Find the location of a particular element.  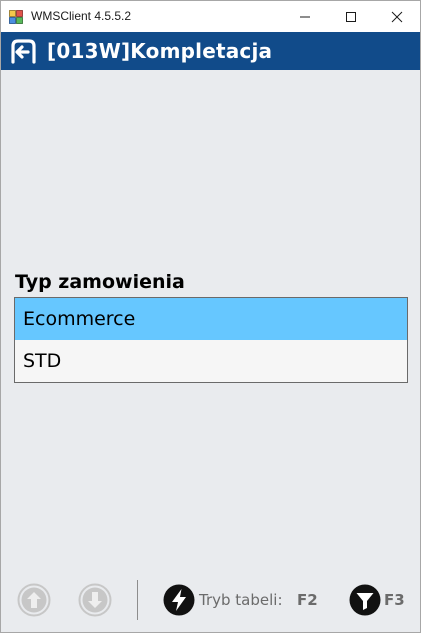

maximize-button is located at coordinates (351, 16).